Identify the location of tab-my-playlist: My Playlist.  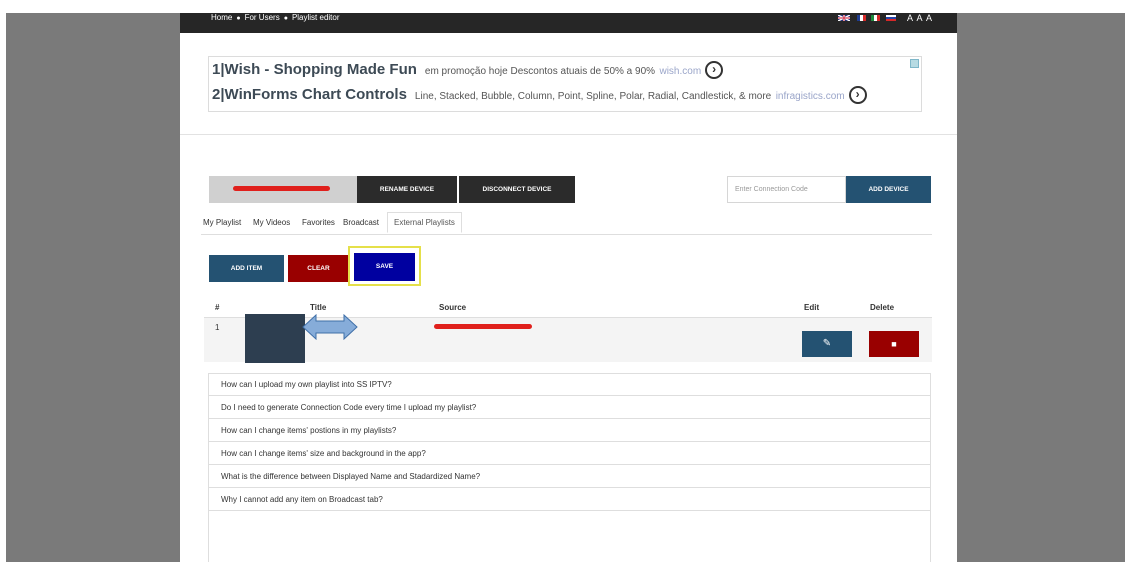
(222, 222).